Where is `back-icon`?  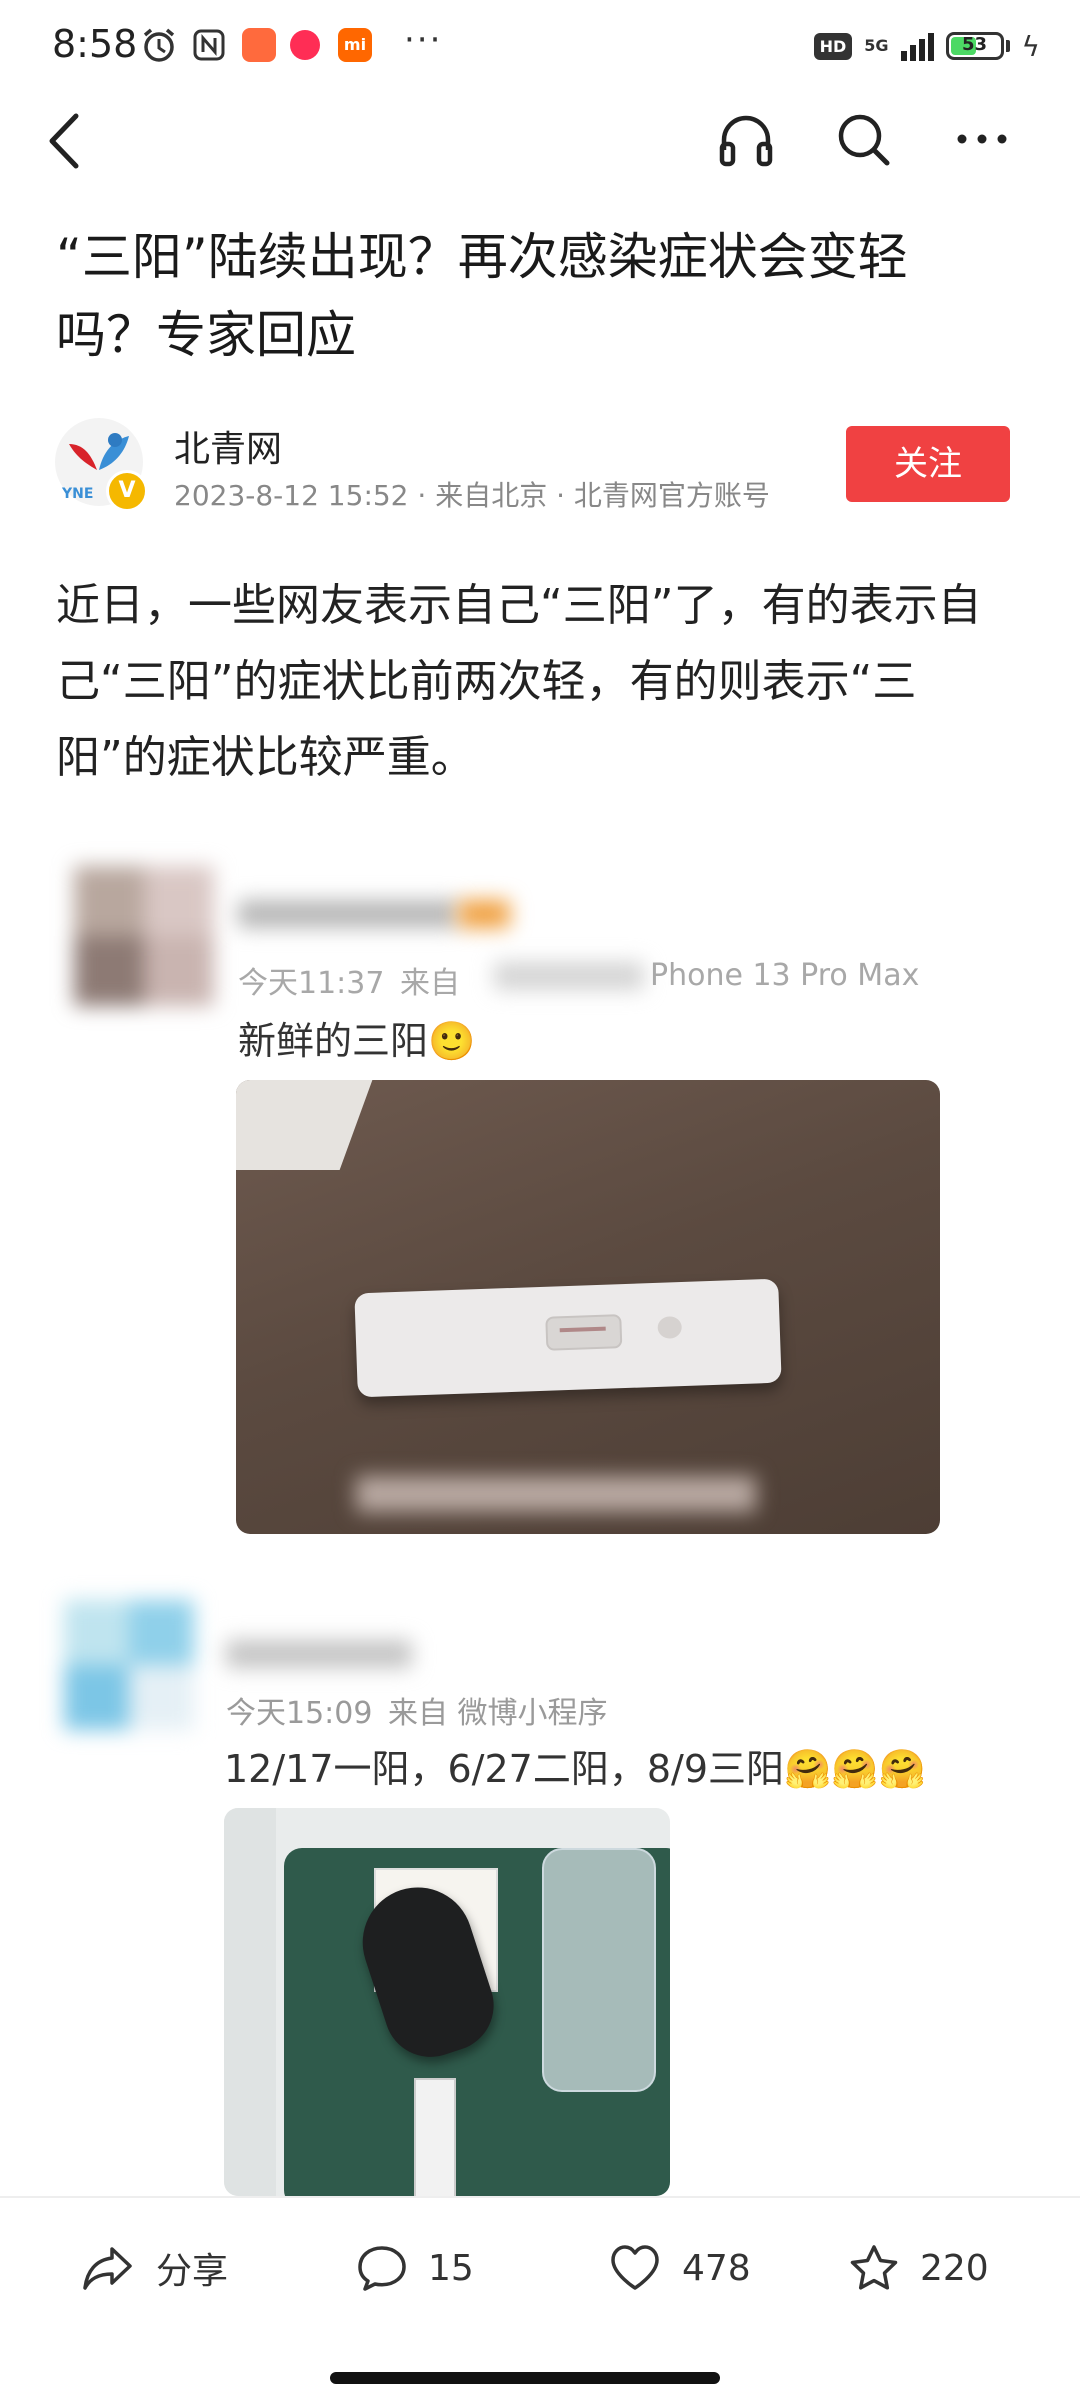 back-icon is located at coordinates (64, 141).